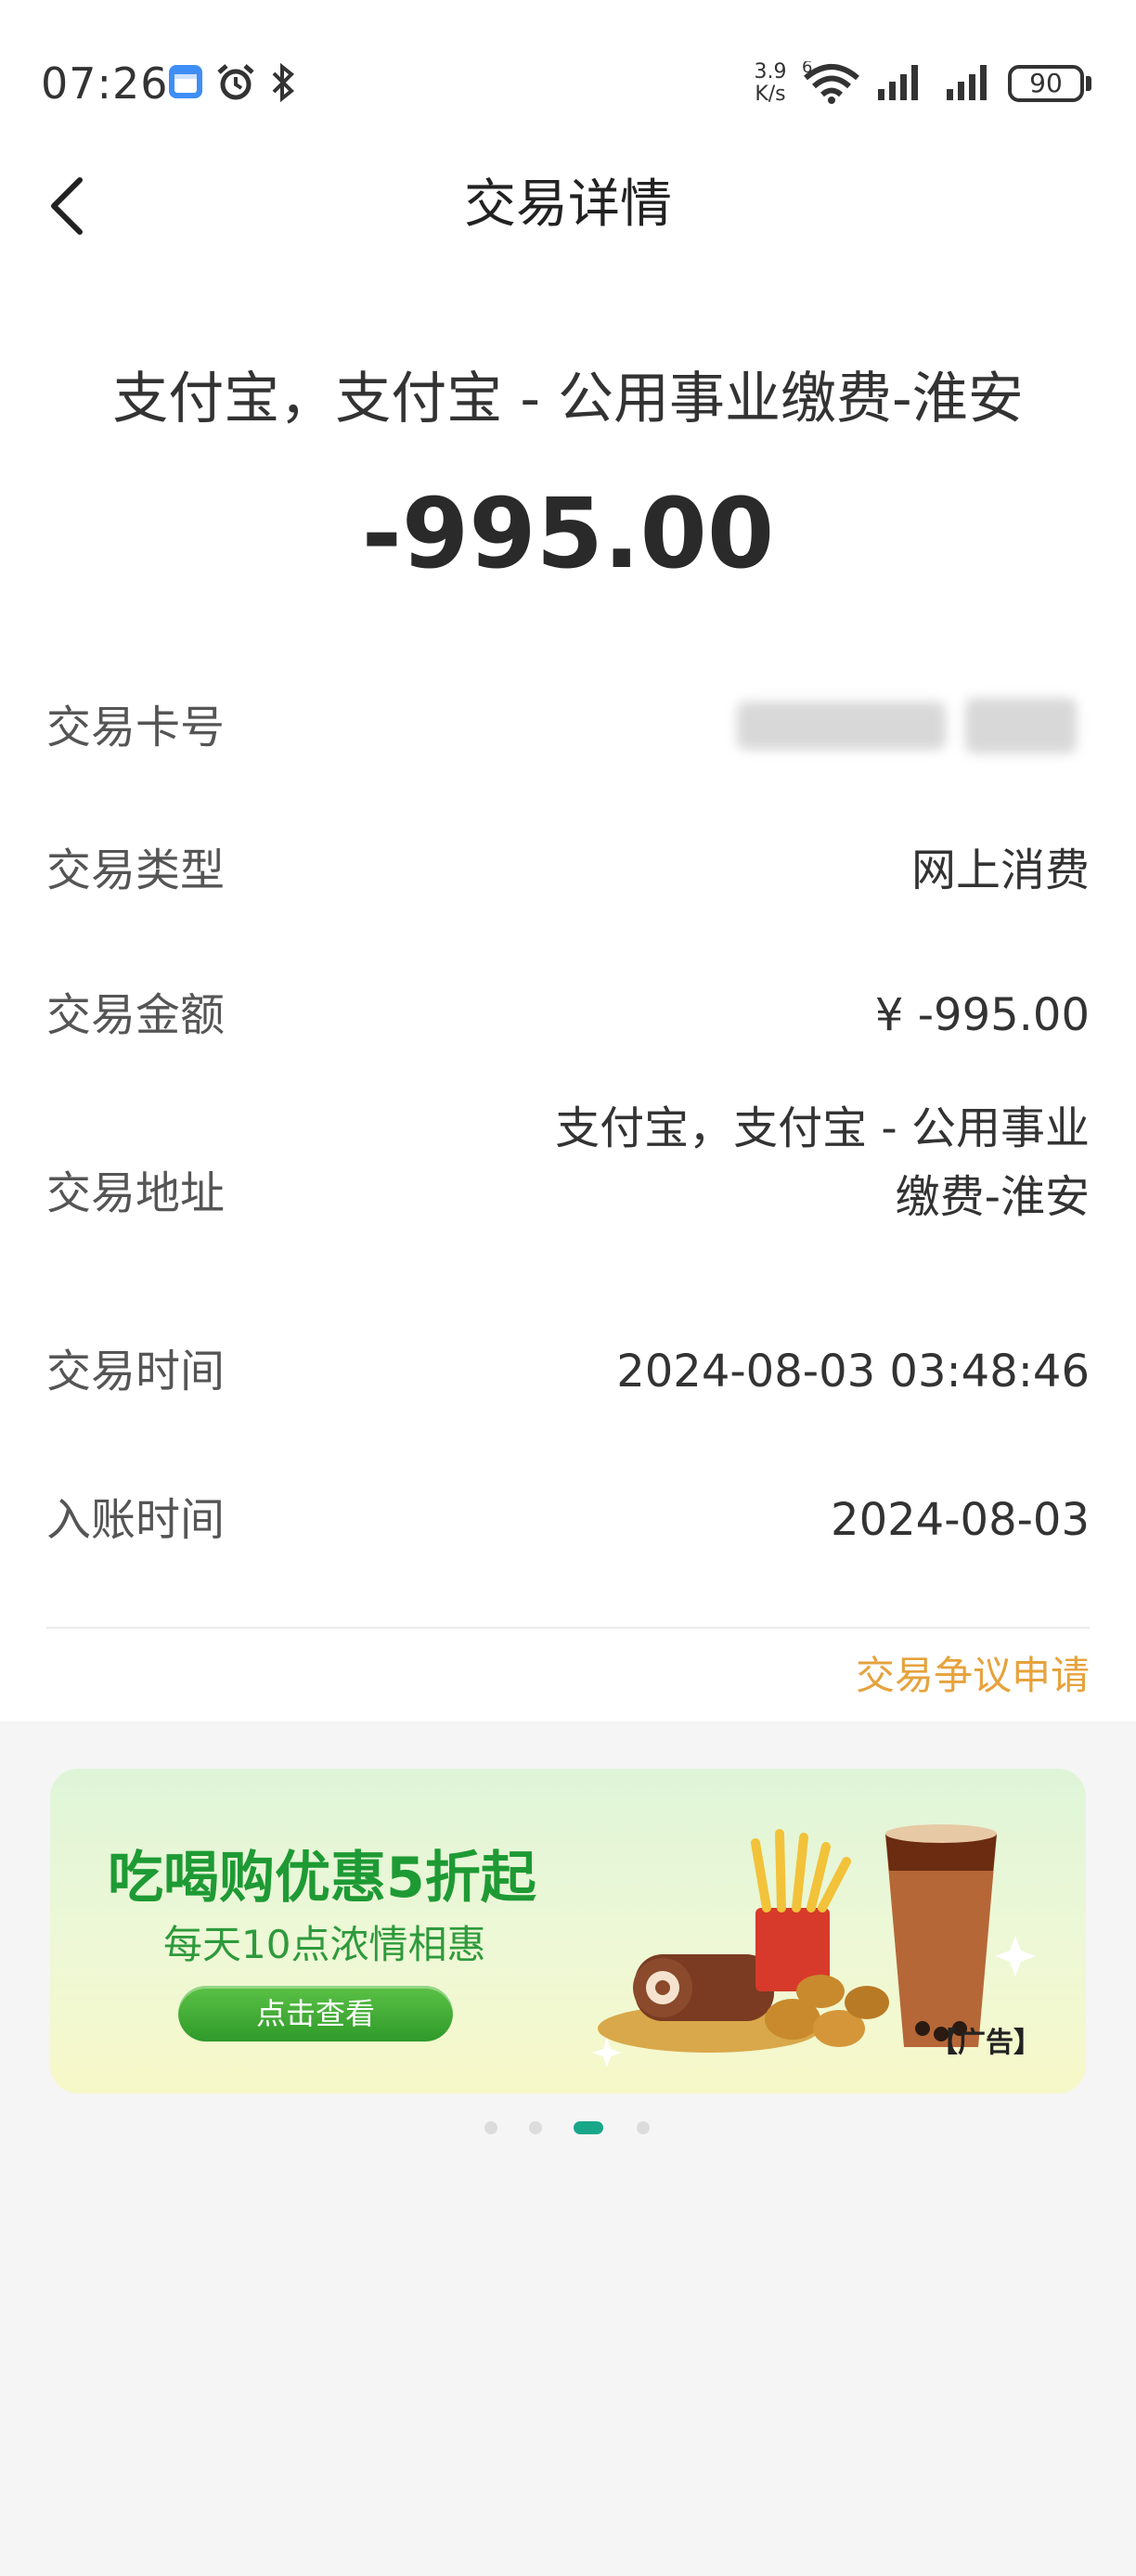 The image size is (1136, 2576). What do you see at coordinates (568, 724) in the screenshot?
I see `detail-row-card-number: 交易卡号` at bounding box center [568, 724].